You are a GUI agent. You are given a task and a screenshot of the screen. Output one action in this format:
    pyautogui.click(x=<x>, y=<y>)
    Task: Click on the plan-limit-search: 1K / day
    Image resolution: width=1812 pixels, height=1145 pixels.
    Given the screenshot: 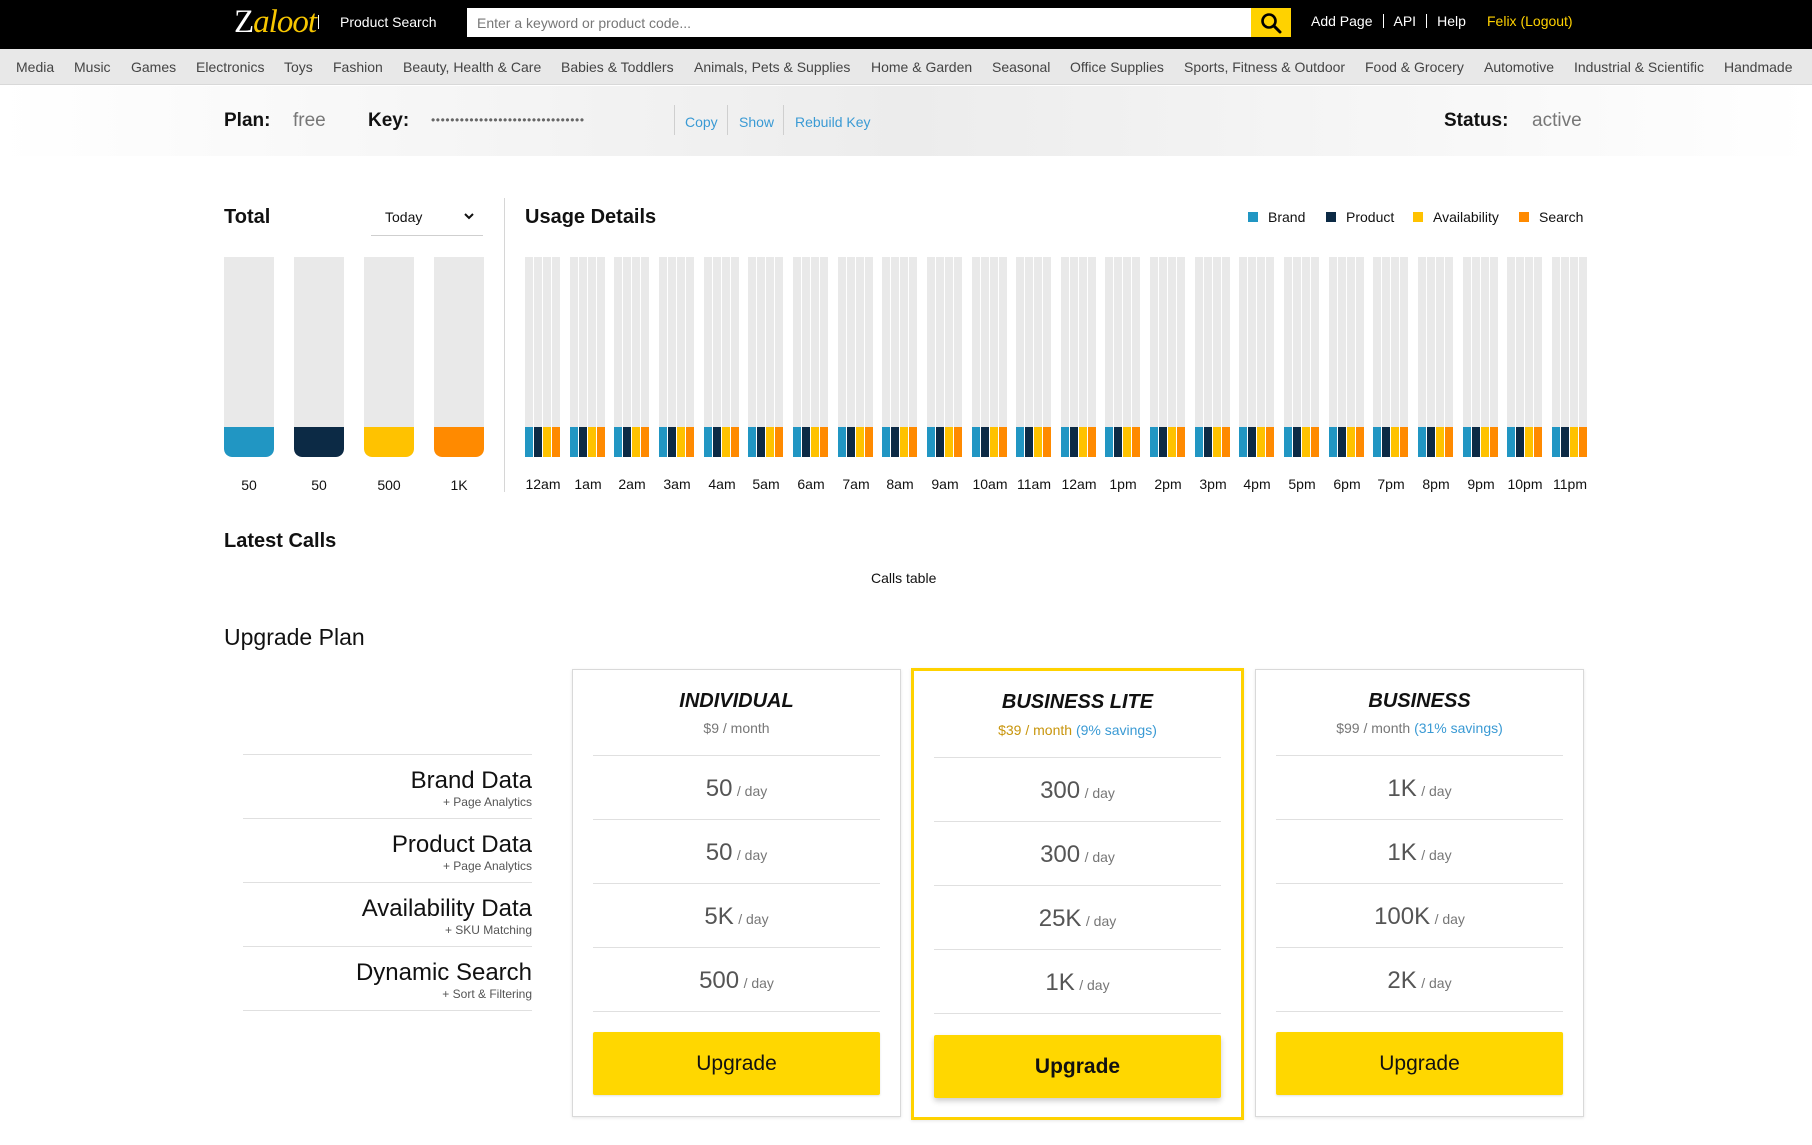 What is the action you would take?
    pyautogui.click(x=1077, y=981)
    